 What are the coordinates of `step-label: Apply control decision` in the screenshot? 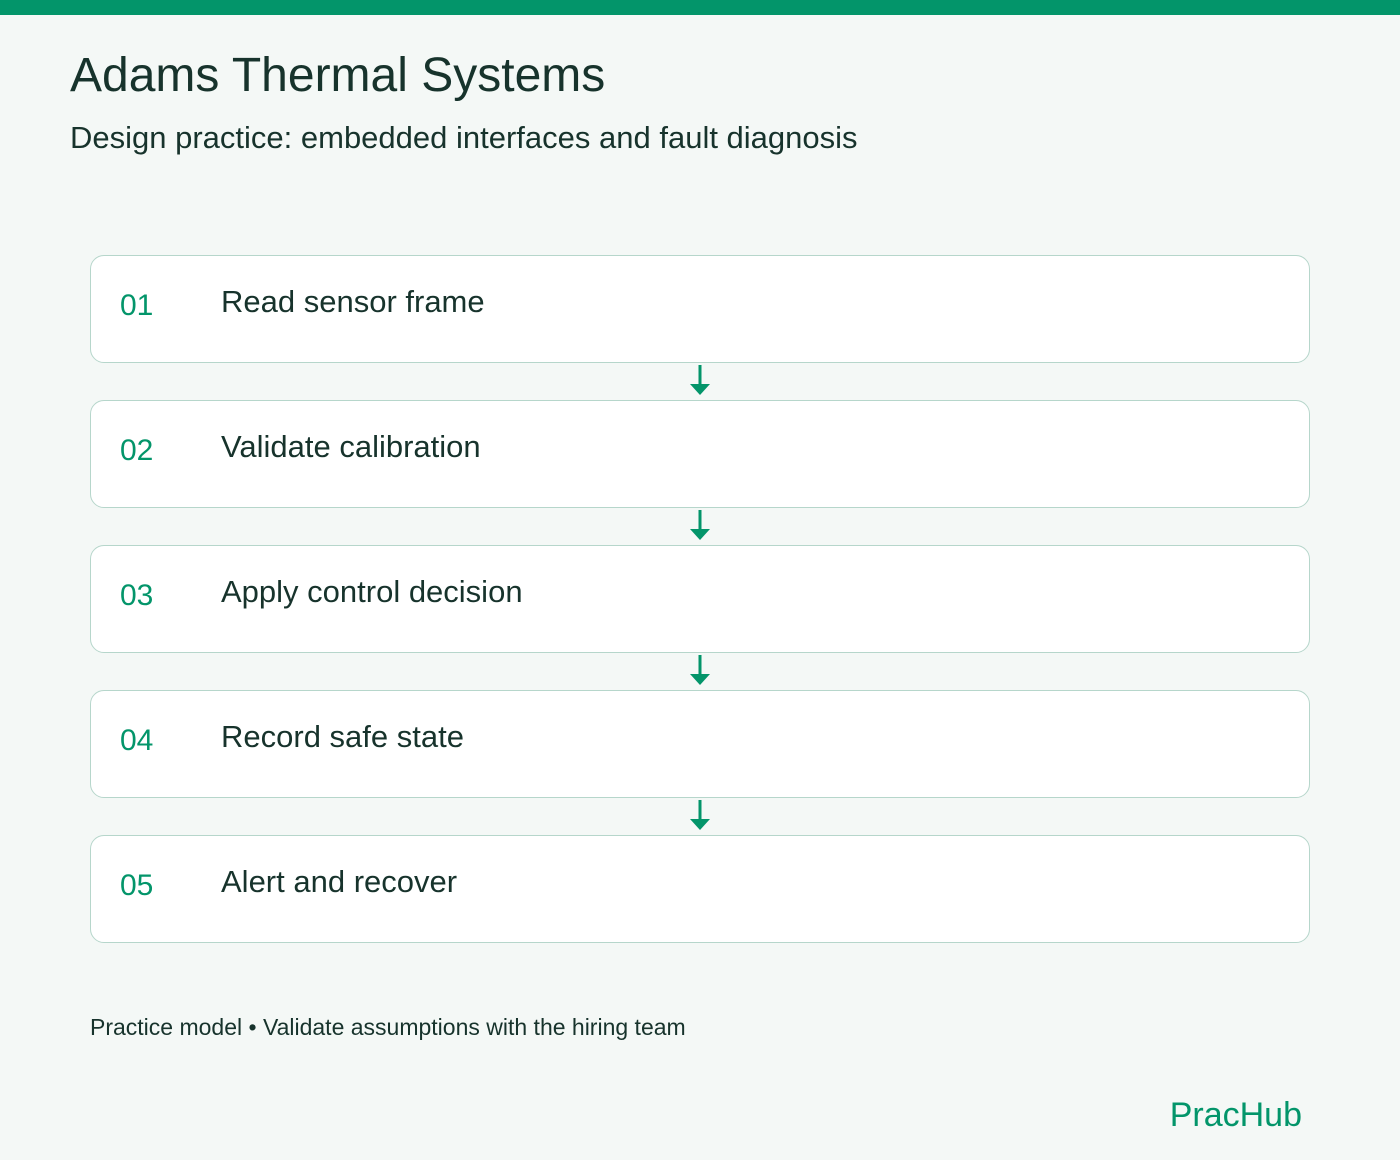 It's located at (372, 591).